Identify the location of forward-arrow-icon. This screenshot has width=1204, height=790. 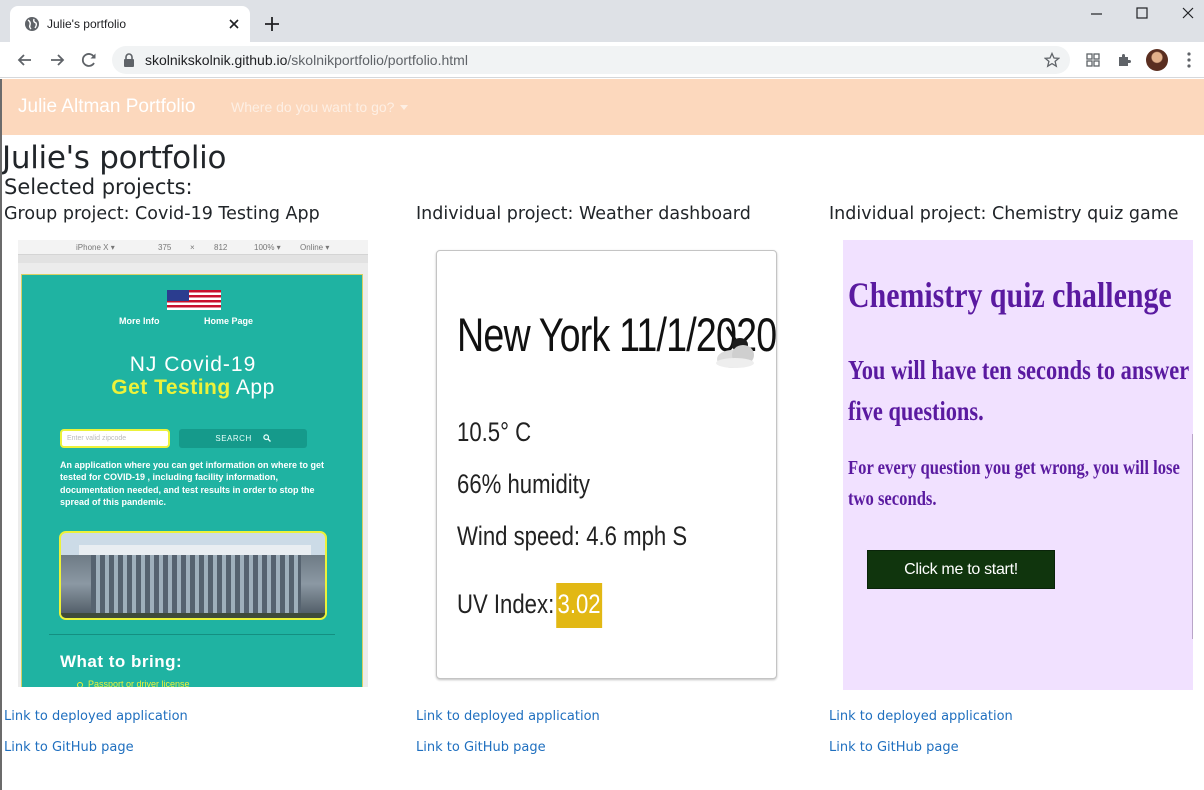
(57, 60).